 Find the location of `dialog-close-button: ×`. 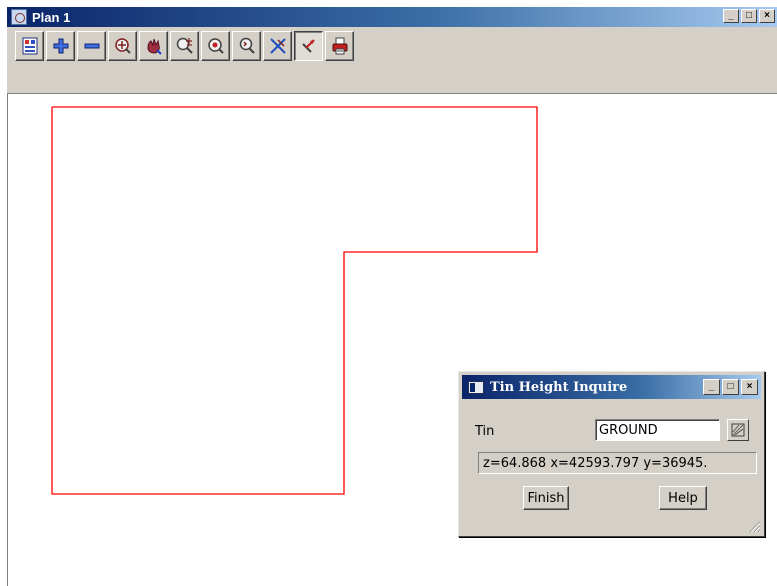

dialog-close-button: × is located at coordinates (749, 387).